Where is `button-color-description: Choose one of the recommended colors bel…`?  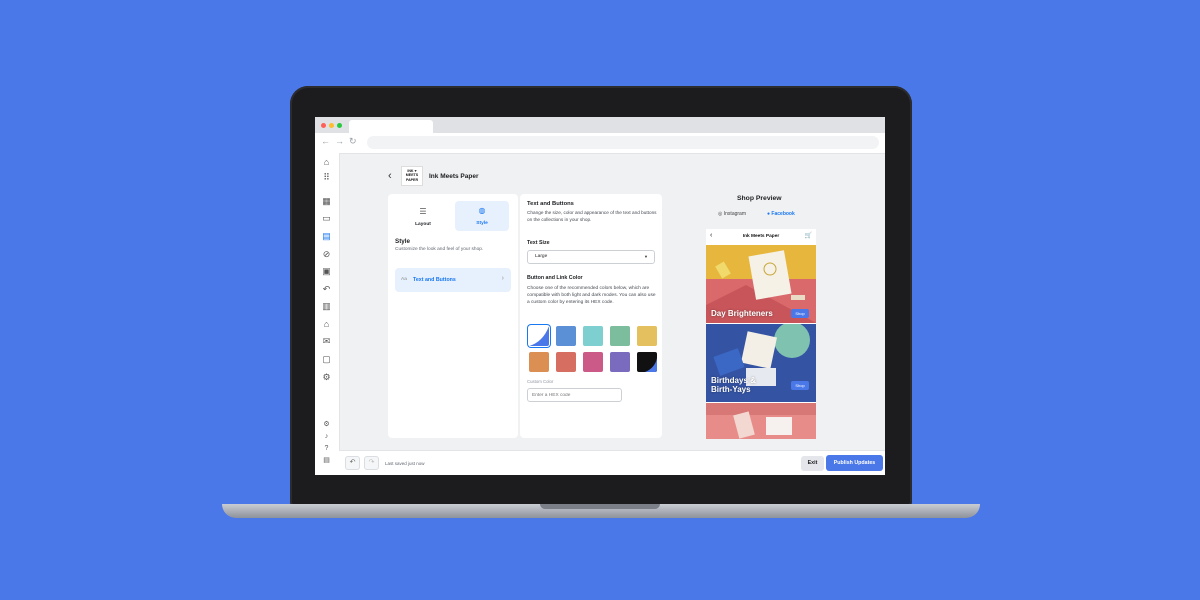 button-color-description: Choose one of the recommended colors bel… is located at coordinates (591, 296).